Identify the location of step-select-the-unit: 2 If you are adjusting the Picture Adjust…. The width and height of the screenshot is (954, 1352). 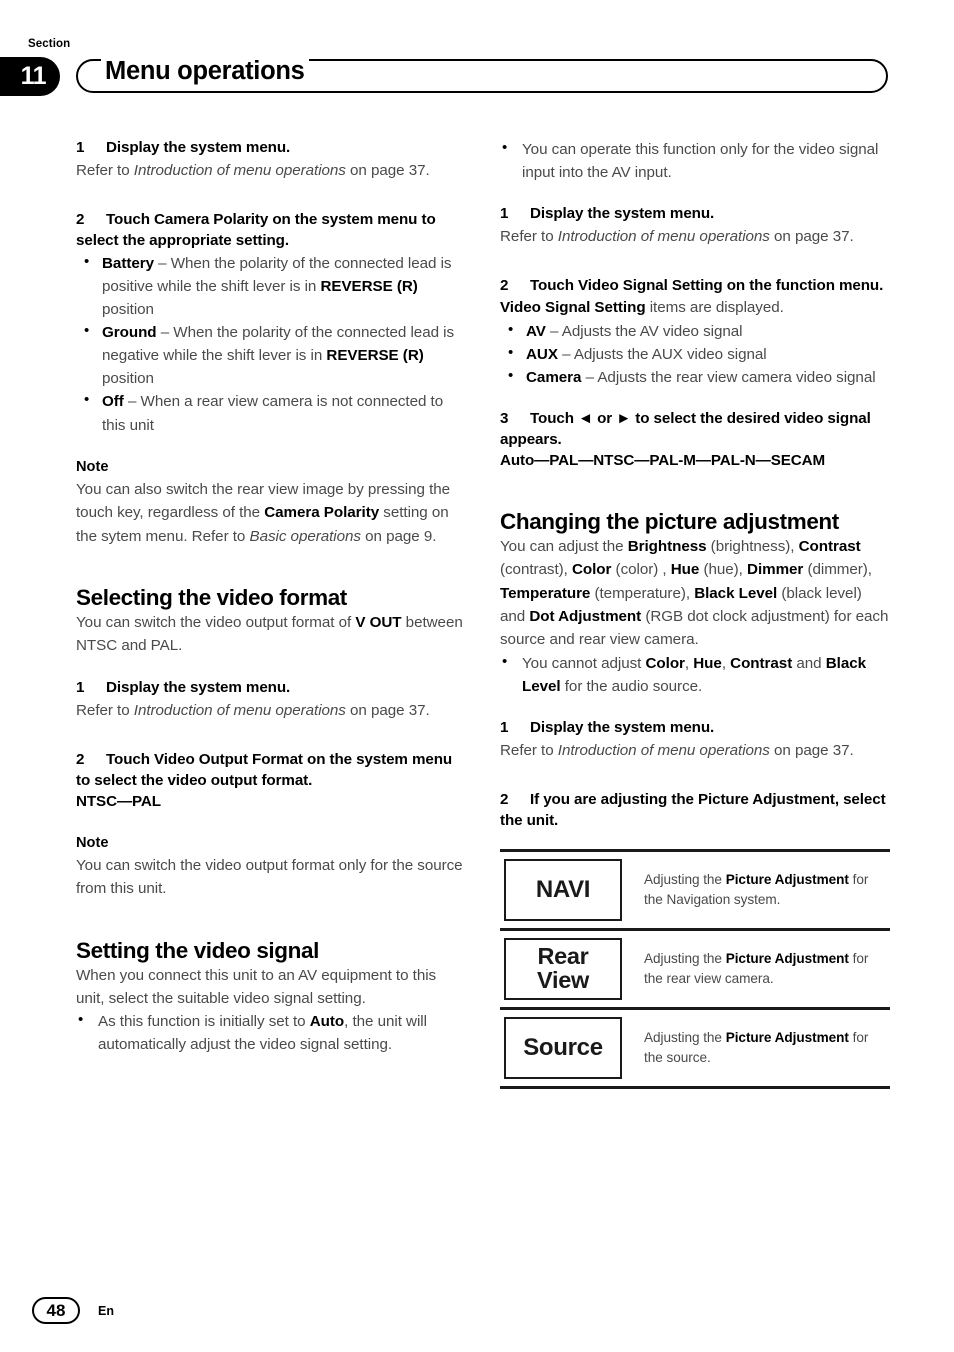
(695, 811).